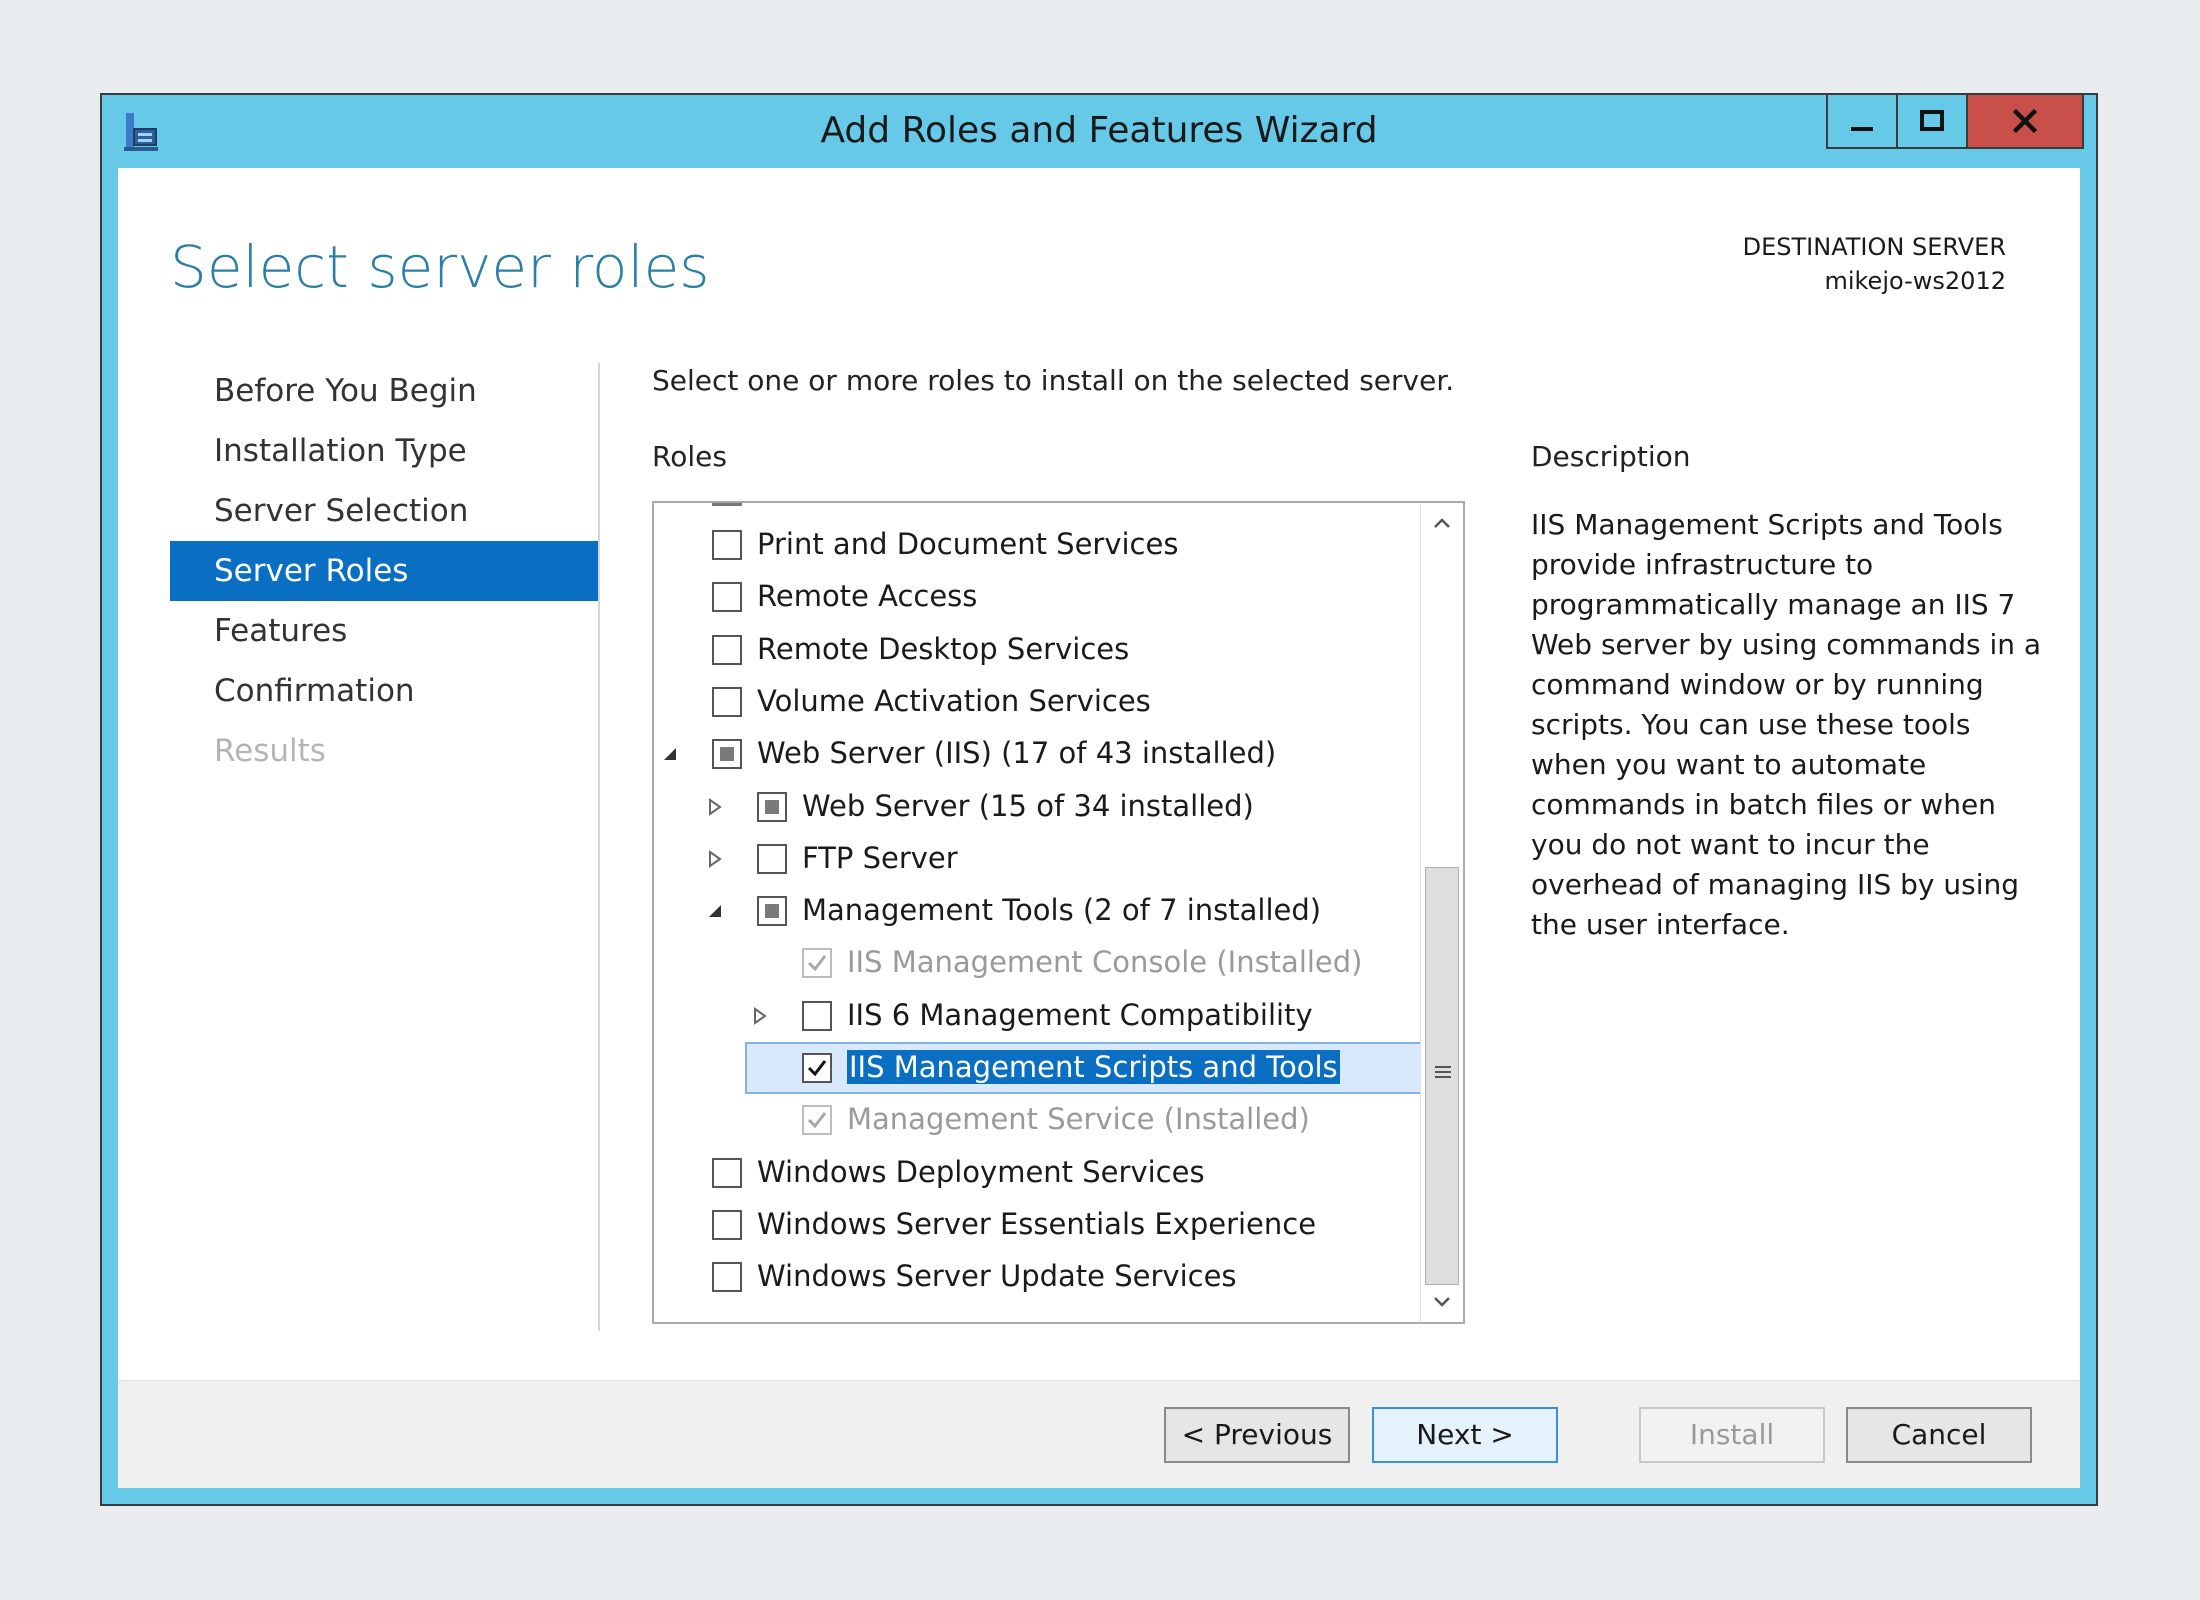 Image resolution: width=2200 pixels, height=1600 pixels. I want to click on destination-server-info: DESTINATION SERVER mikejo-ws2012, so click(1874, 264).